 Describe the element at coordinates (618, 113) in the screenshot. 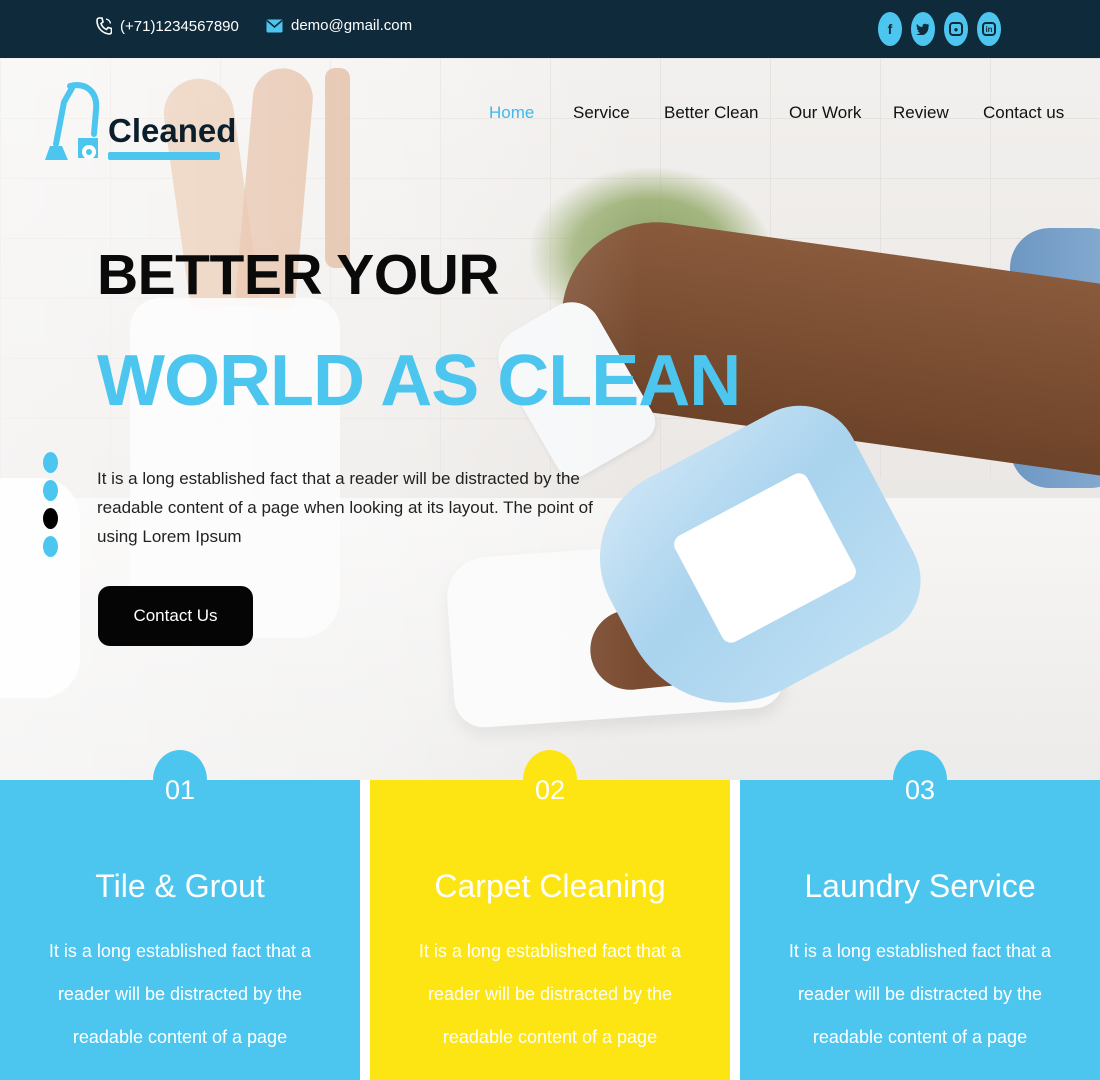

I see `nav-item-service: Service` at that location.